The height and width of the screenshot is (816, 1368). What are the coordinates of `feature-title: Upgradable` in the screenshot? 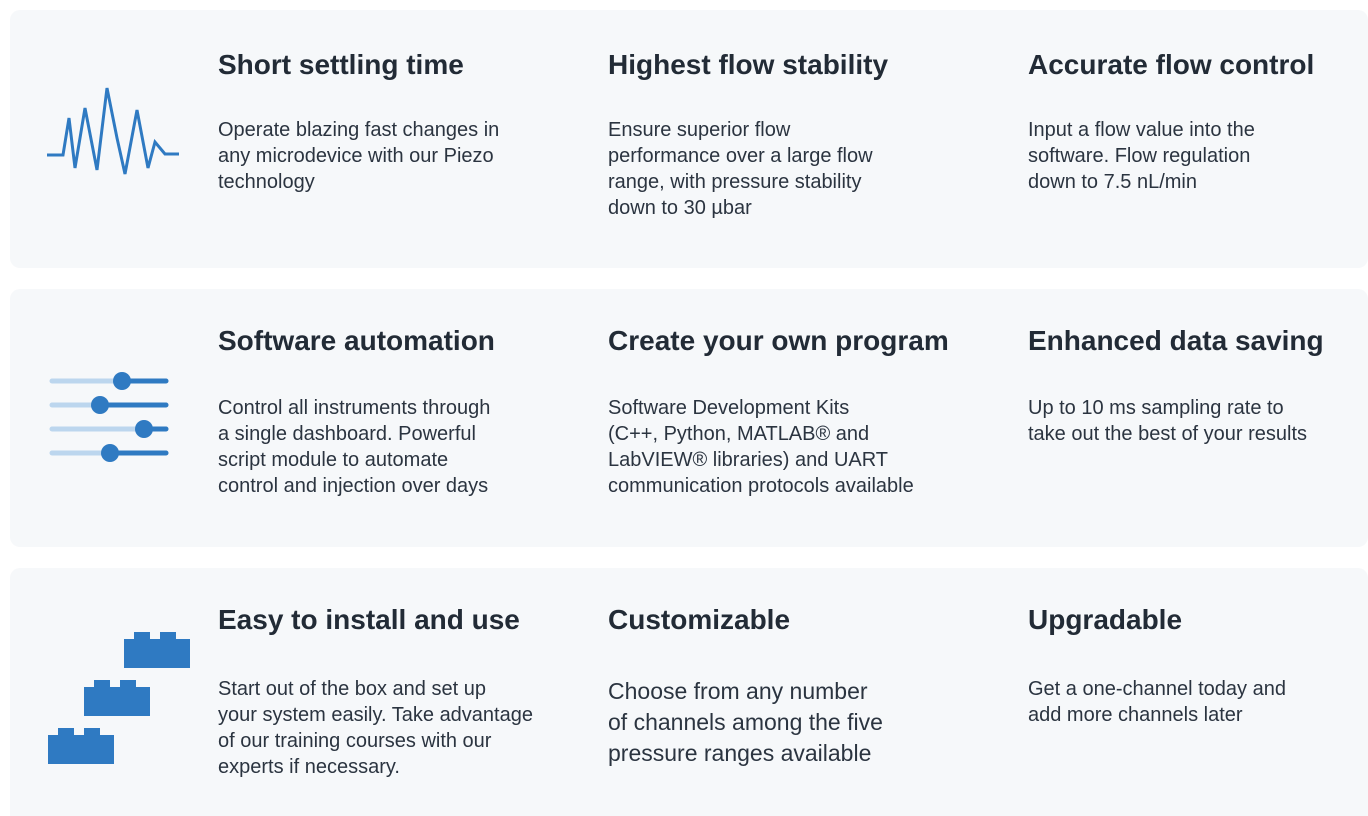 It's located at (1105, 619).